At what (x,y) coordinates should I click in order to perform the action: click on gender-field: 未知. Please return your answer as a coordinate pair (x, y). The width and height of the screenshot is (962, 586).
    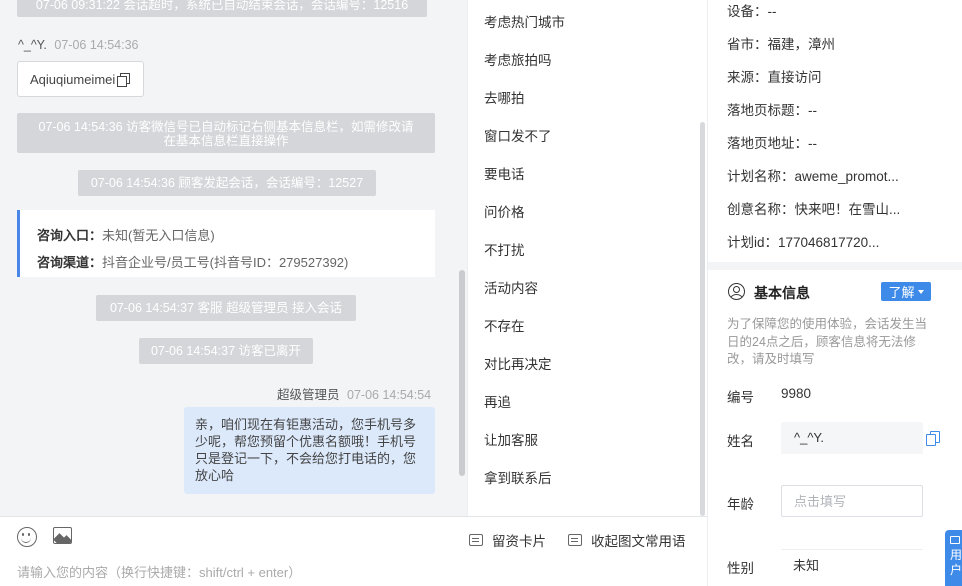
    Looking at the image, I should click on (852, 565).